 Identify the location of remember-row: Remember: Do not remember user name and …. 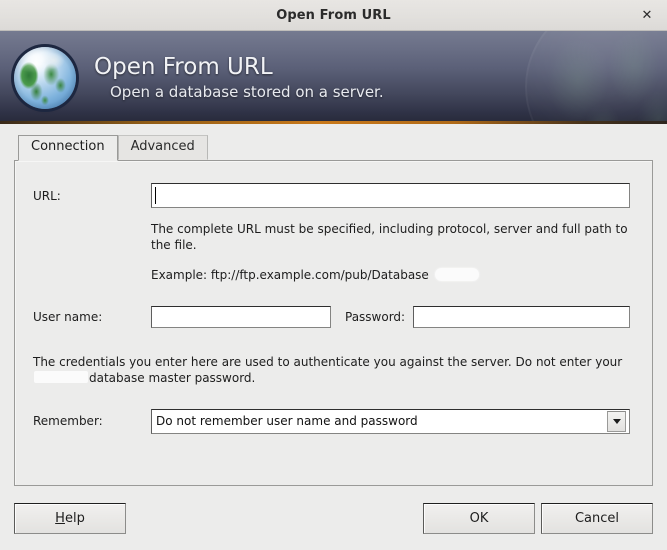
(331, 421).